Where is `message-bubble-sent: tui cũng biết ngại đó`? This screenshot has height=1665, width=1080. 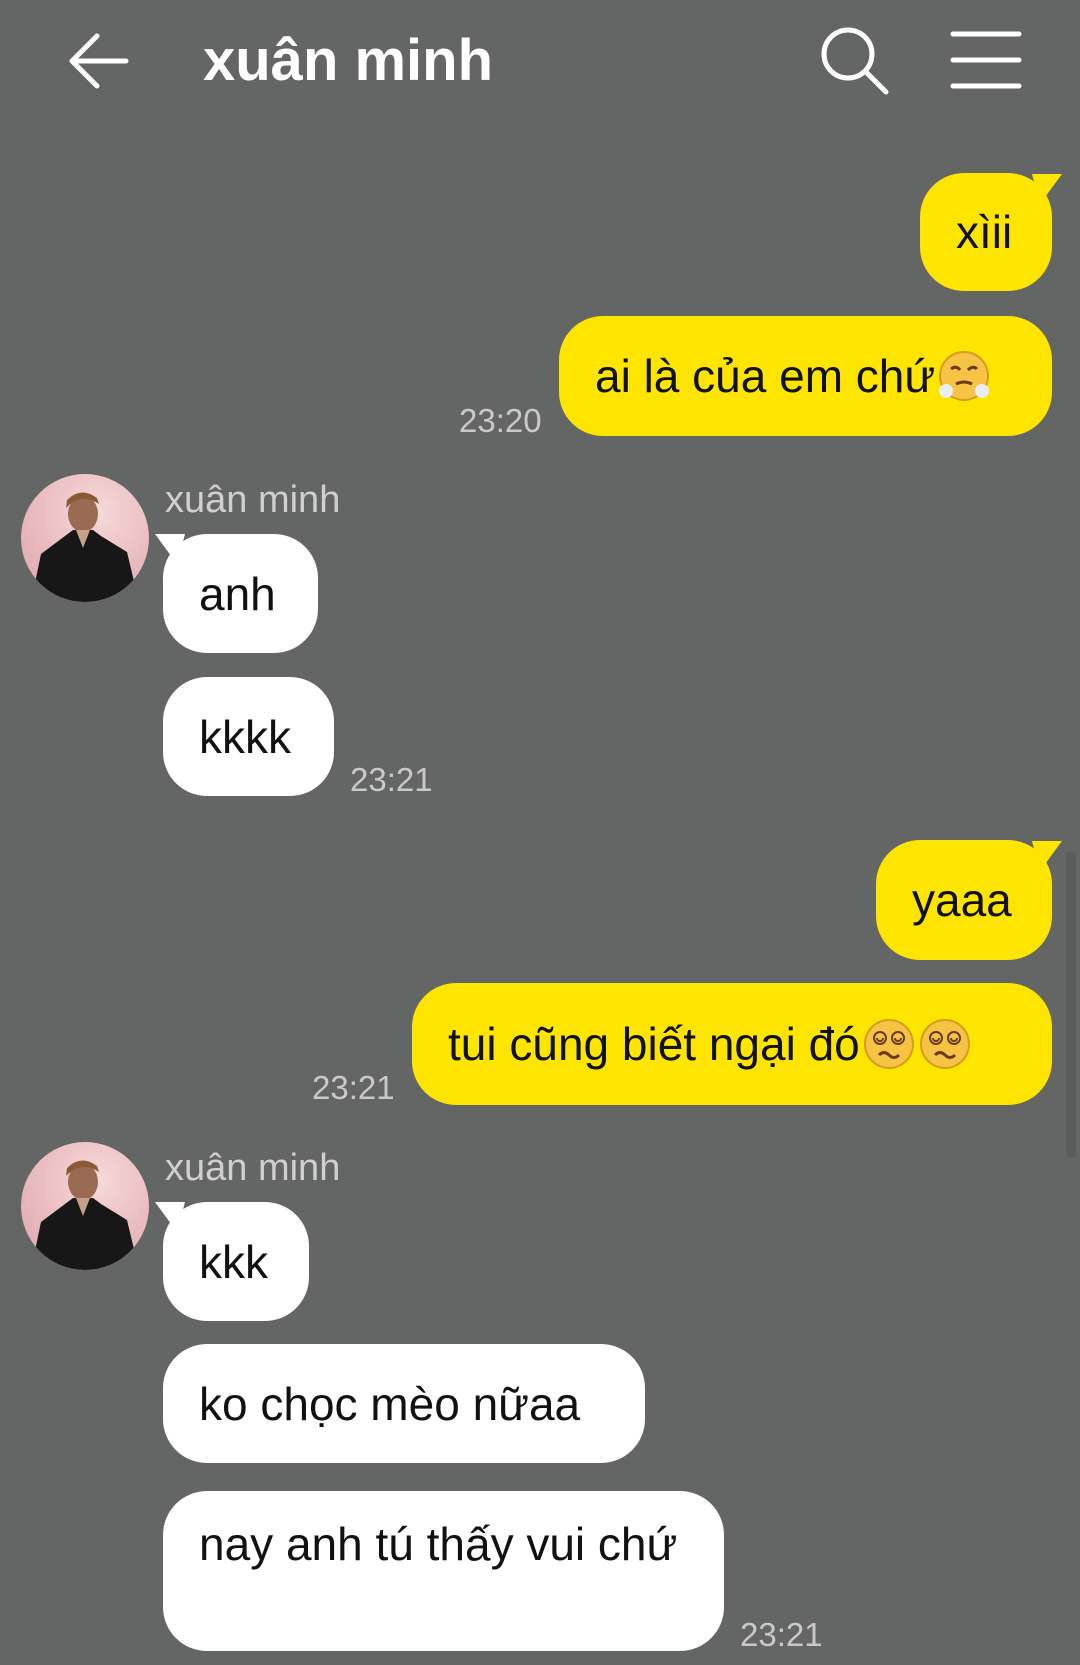 message-bubble-sent: tui cũng biết ngại đó is located at coordinates (732, 1044).